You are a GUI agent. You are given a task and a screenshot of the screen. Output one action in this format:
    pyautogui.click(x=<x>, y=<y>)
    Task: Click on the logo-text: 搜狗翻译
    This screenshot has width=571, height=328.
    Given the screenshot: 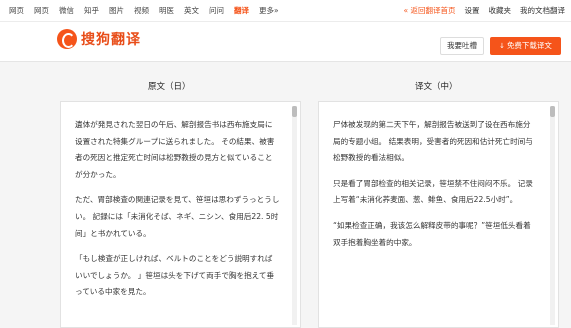 What is the action you would take?
    pyautogui.click(x=111, y=40)
    